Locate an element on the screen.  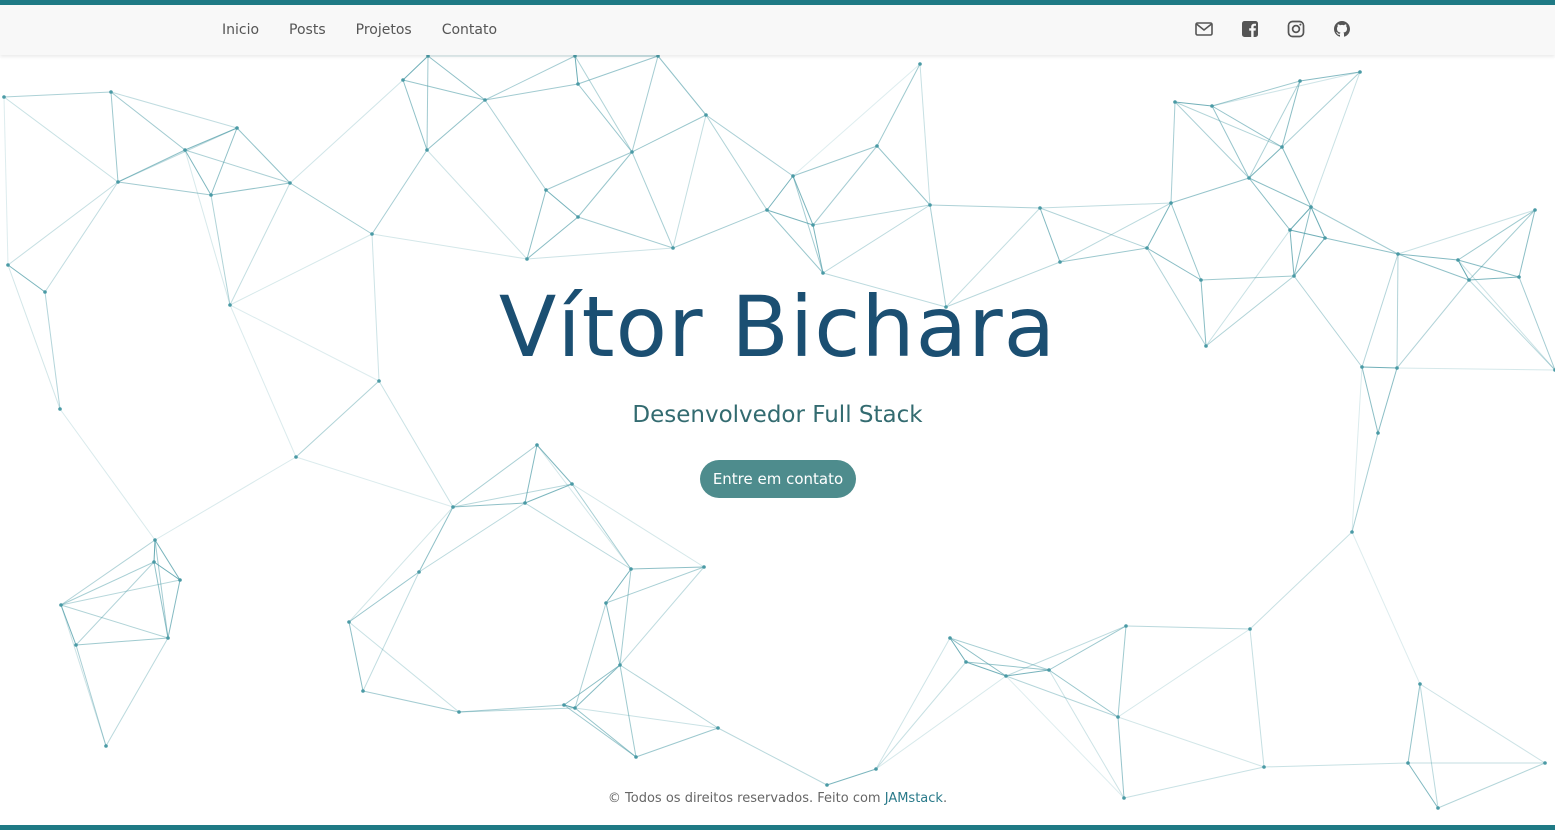
mail-icon is located at coordinates (1204, 29).